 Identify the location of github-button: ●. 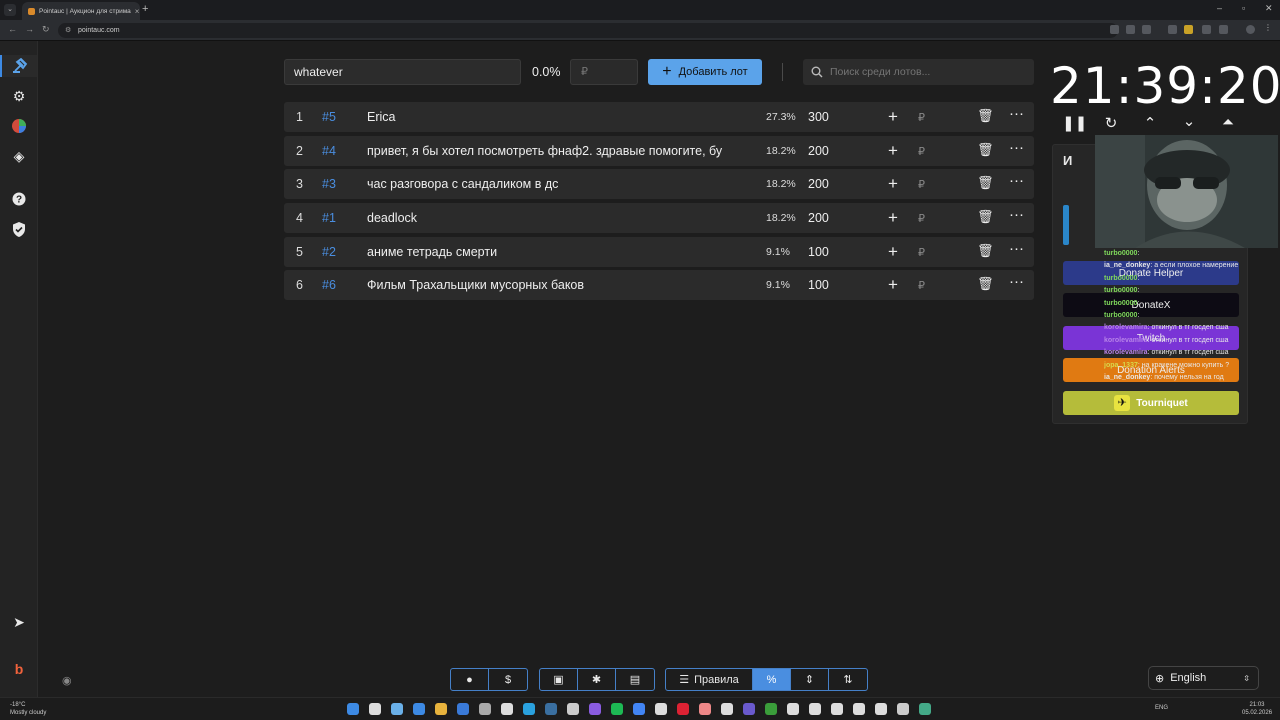
(470, 679).